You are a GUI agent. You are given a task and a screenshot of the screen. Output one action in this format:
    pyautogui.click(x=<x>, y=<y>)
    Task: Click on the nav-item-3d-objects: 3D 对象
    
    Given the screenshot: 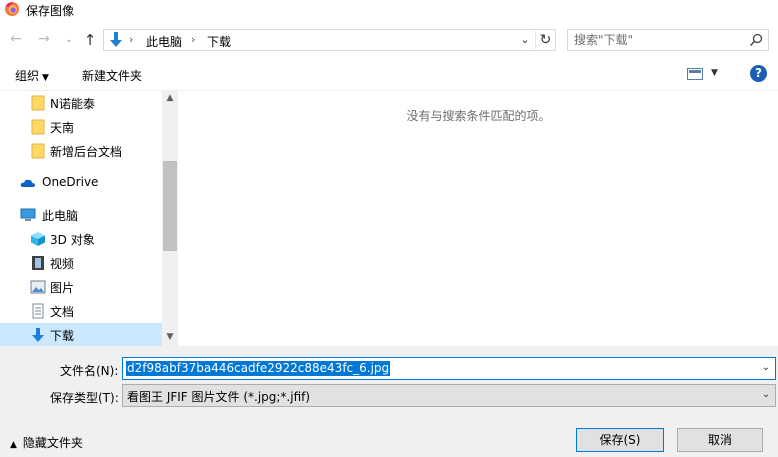 What is the action you would take?
    pyautogui.click(x=81, y=239)
    